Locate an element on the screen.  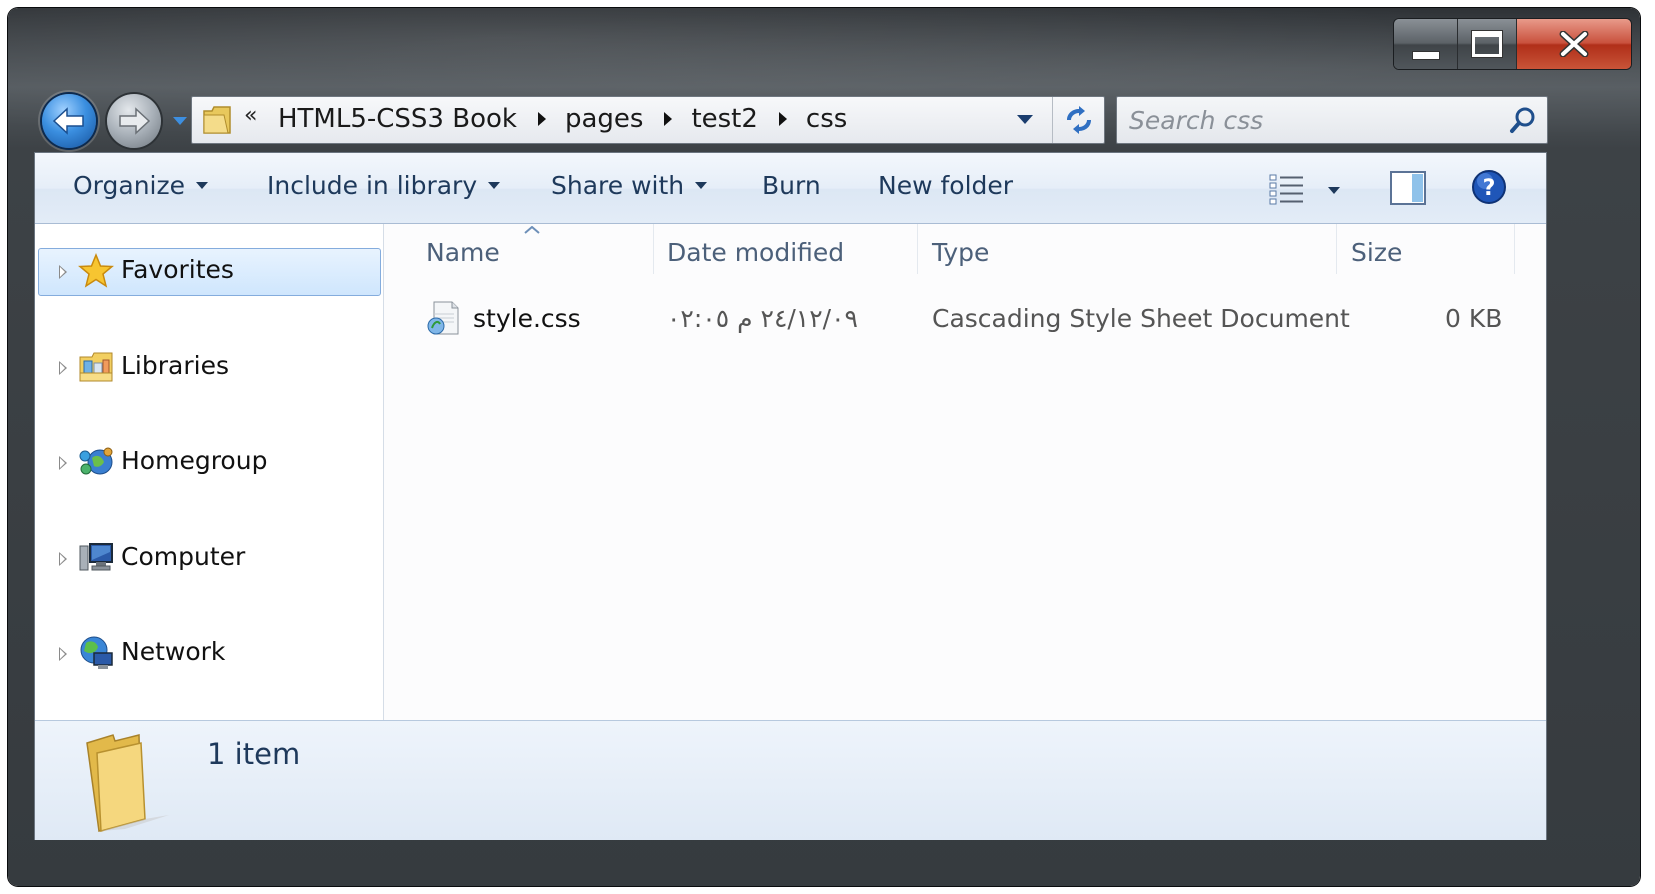
css-file-icon is located at coordinates (443, 318).